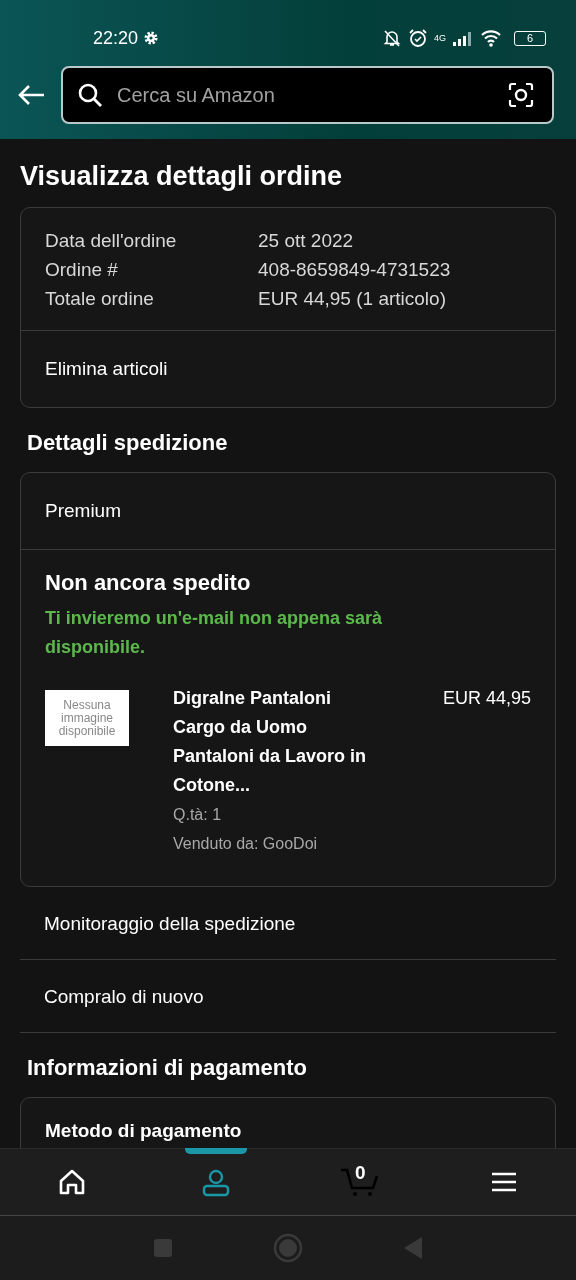 This screenshot has width=576, height=1280. I want to click on section-heading: Informazioni di pagamento, so click(167, 1068).